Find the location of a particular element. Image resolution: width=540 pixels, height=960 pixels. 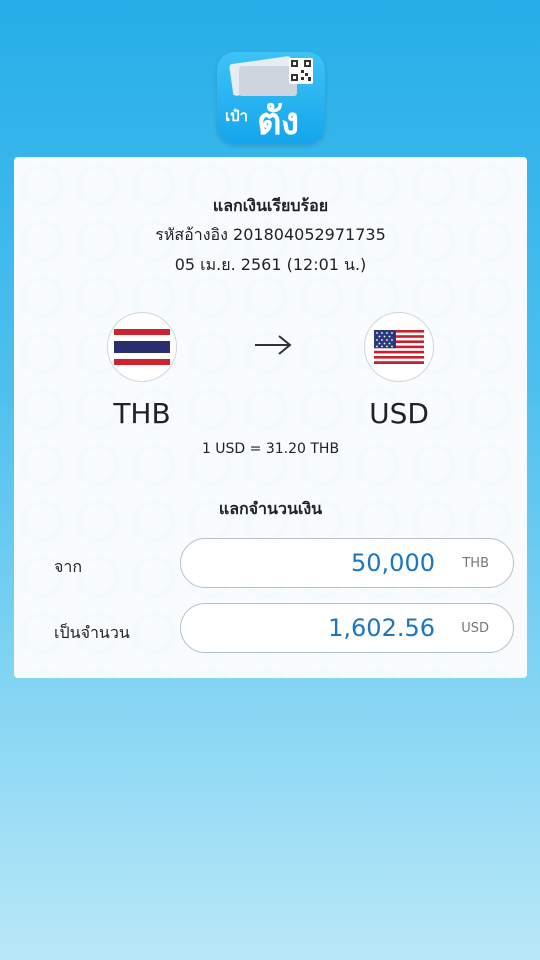

to-amount-unit: USD is located at coordinates (475, 628).